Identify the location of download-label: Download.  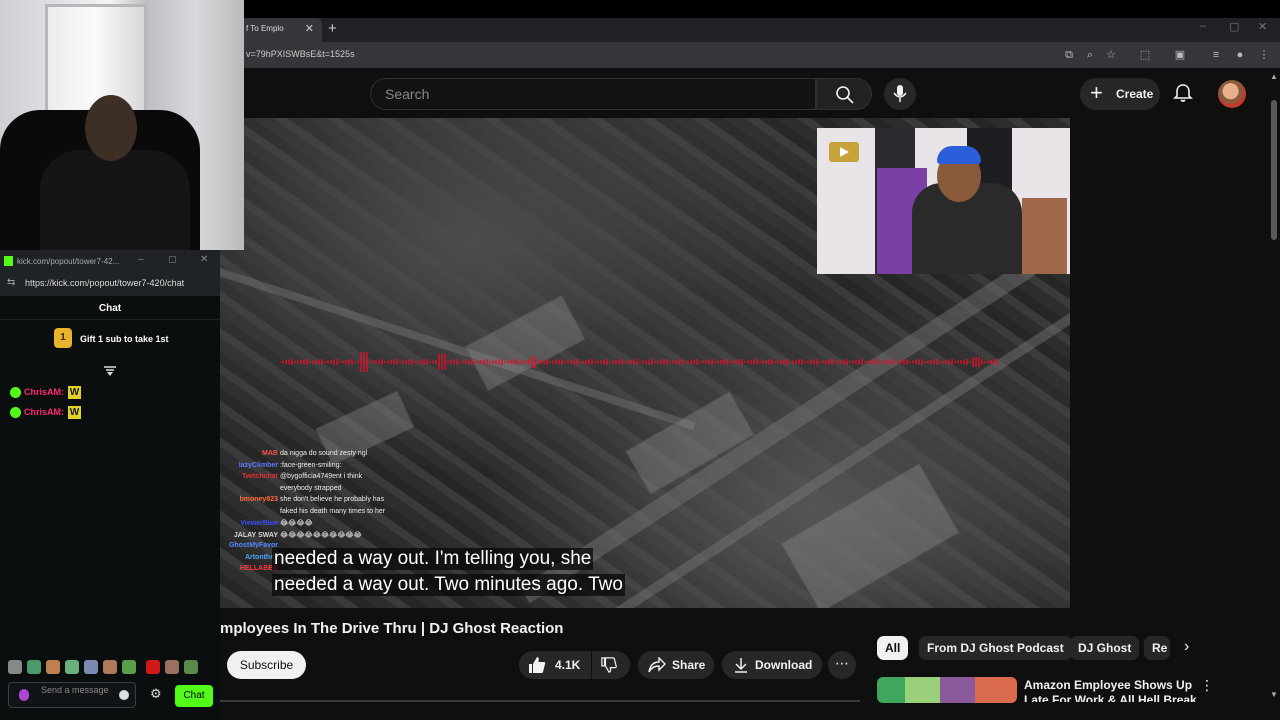
(784, 665).